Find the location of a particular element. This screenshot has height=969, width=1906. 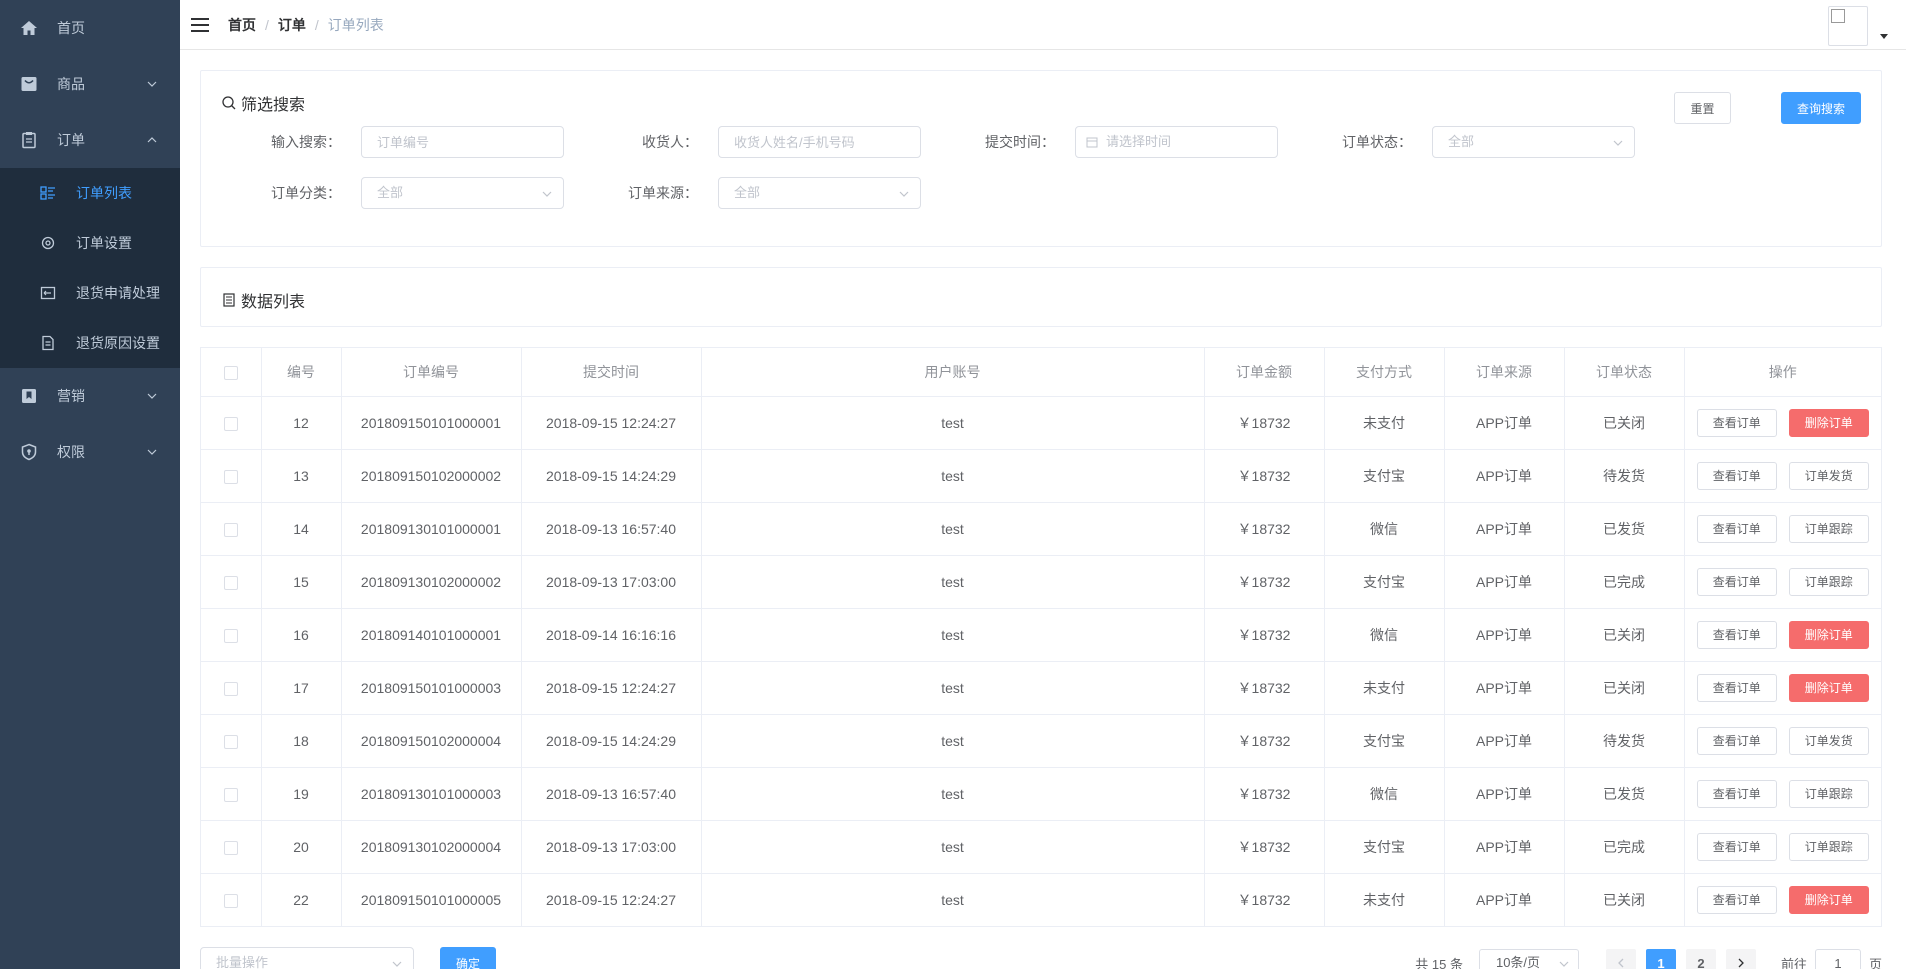

sidebar-item-home: 首页 is located at coordinates (90, 28).